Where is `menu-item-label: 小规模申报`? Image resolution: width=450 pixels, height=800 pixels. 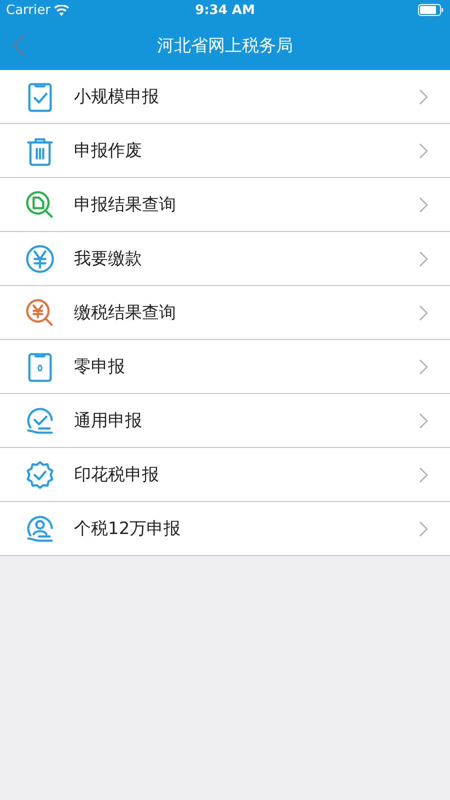
menu-item-label: 小规模申报 is located at coordinates (246, 96).